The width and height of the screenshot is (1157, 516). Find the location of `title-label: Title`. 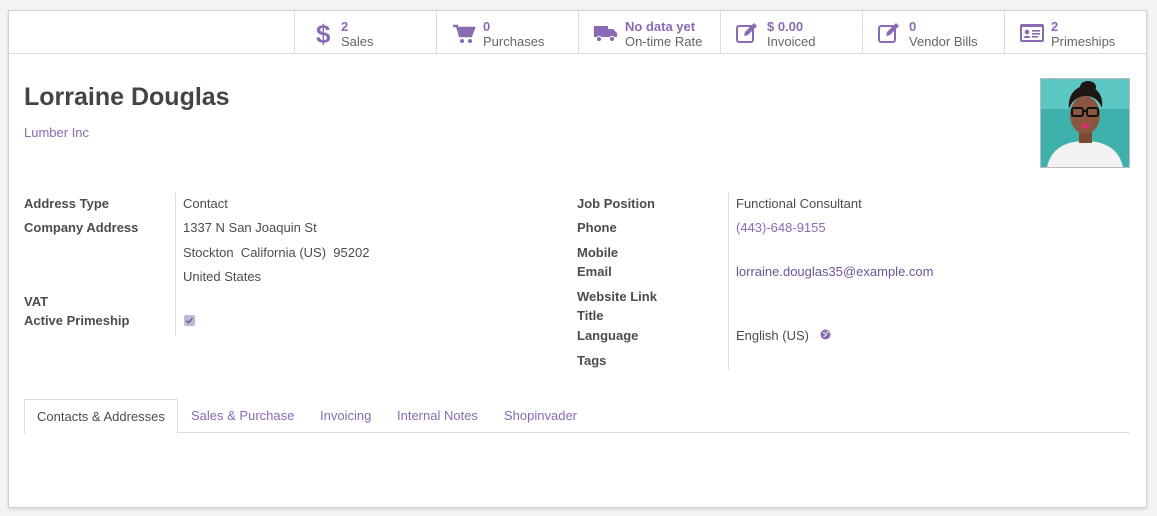

title-label: Title is located at coordinates (590, 315).